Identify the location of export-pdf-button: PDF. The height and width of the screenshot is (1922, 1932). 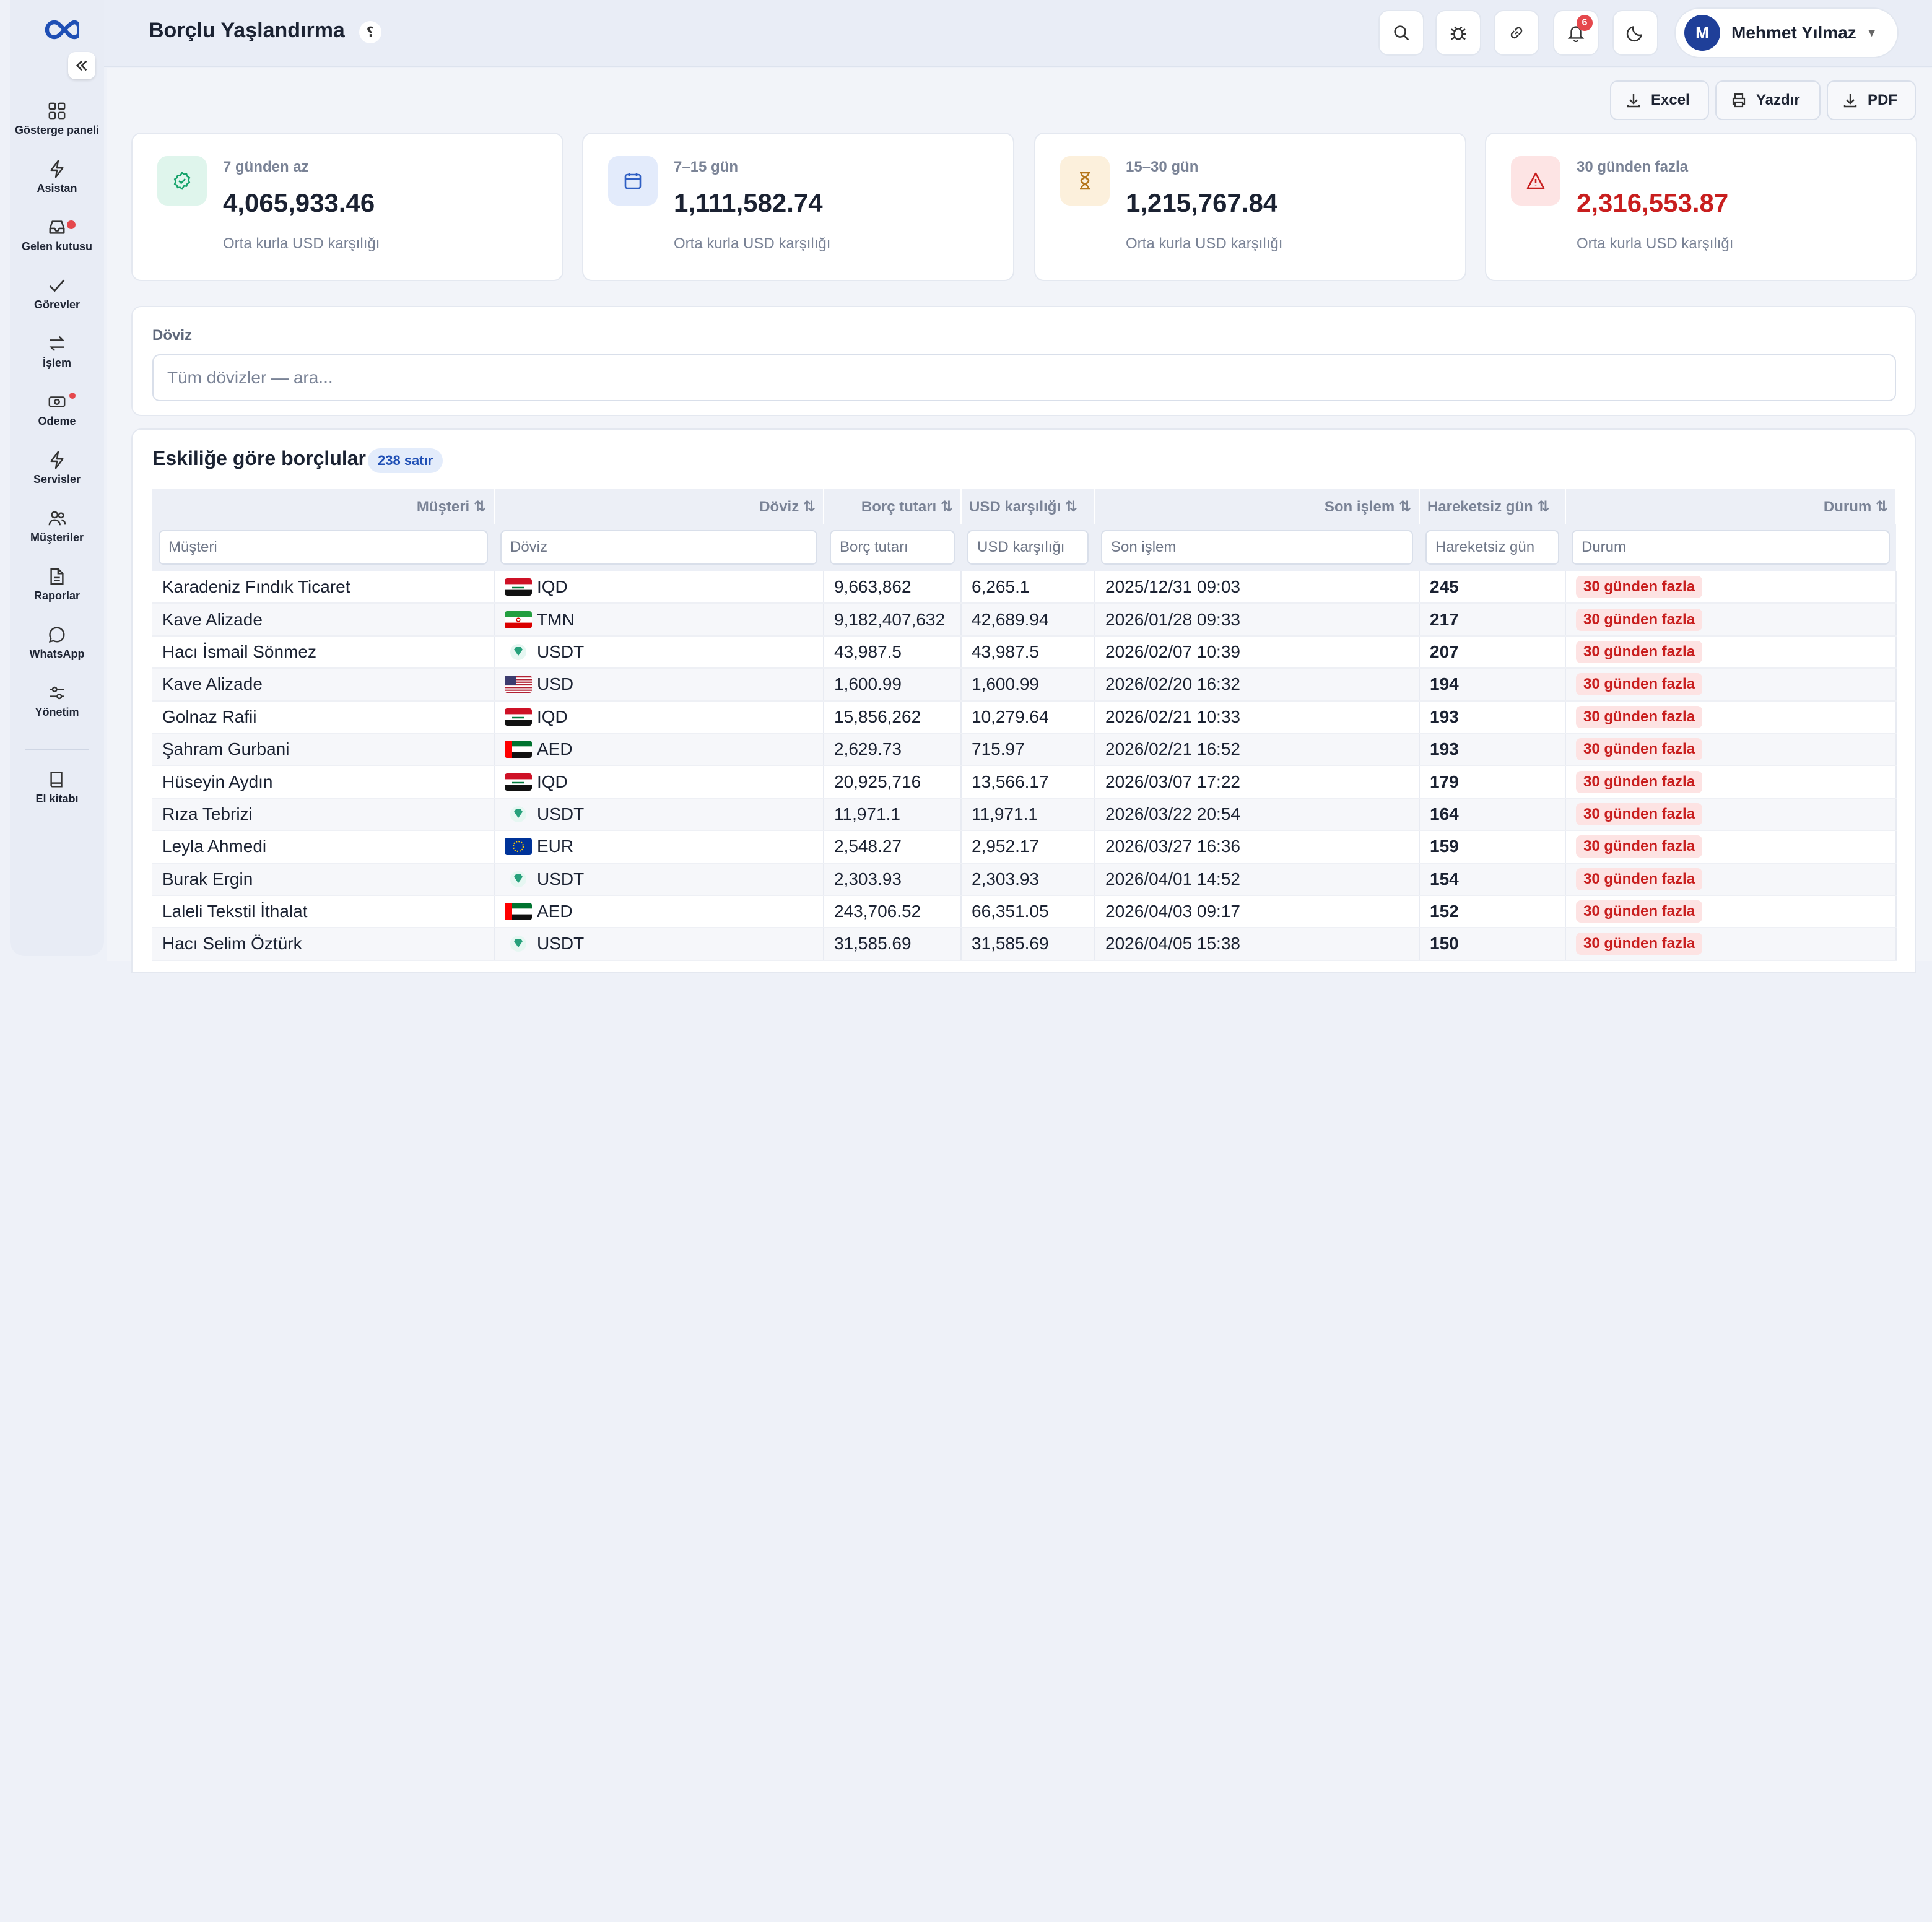
(1871, 100).